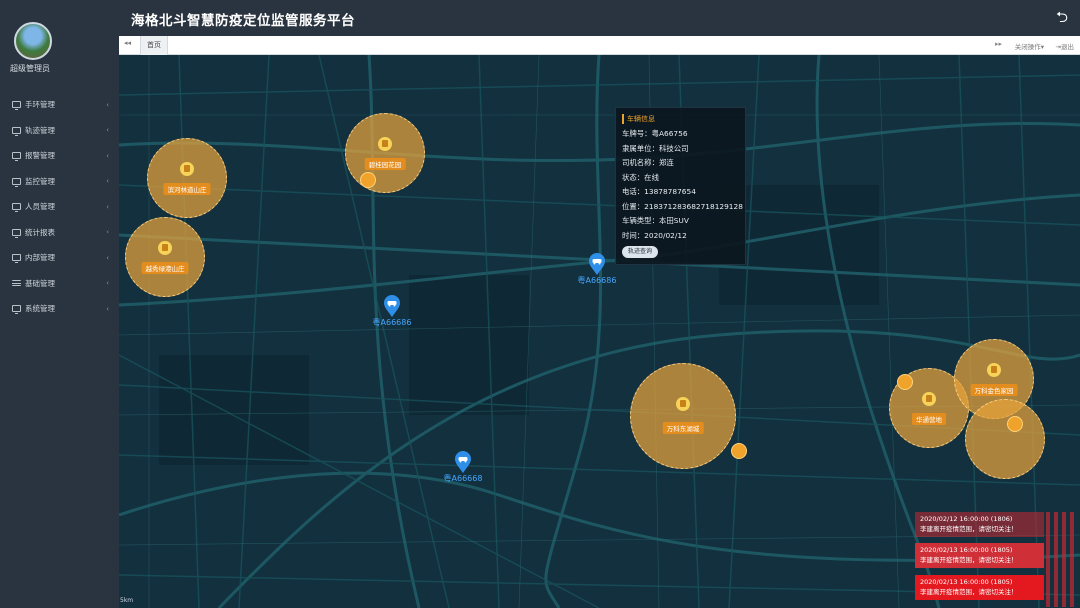 This screenshot has width=1080, height=608. Describe the element at coordinates (40, 156) in the screenshot. I see `sidebar-item-label: 报警管理` at that location.